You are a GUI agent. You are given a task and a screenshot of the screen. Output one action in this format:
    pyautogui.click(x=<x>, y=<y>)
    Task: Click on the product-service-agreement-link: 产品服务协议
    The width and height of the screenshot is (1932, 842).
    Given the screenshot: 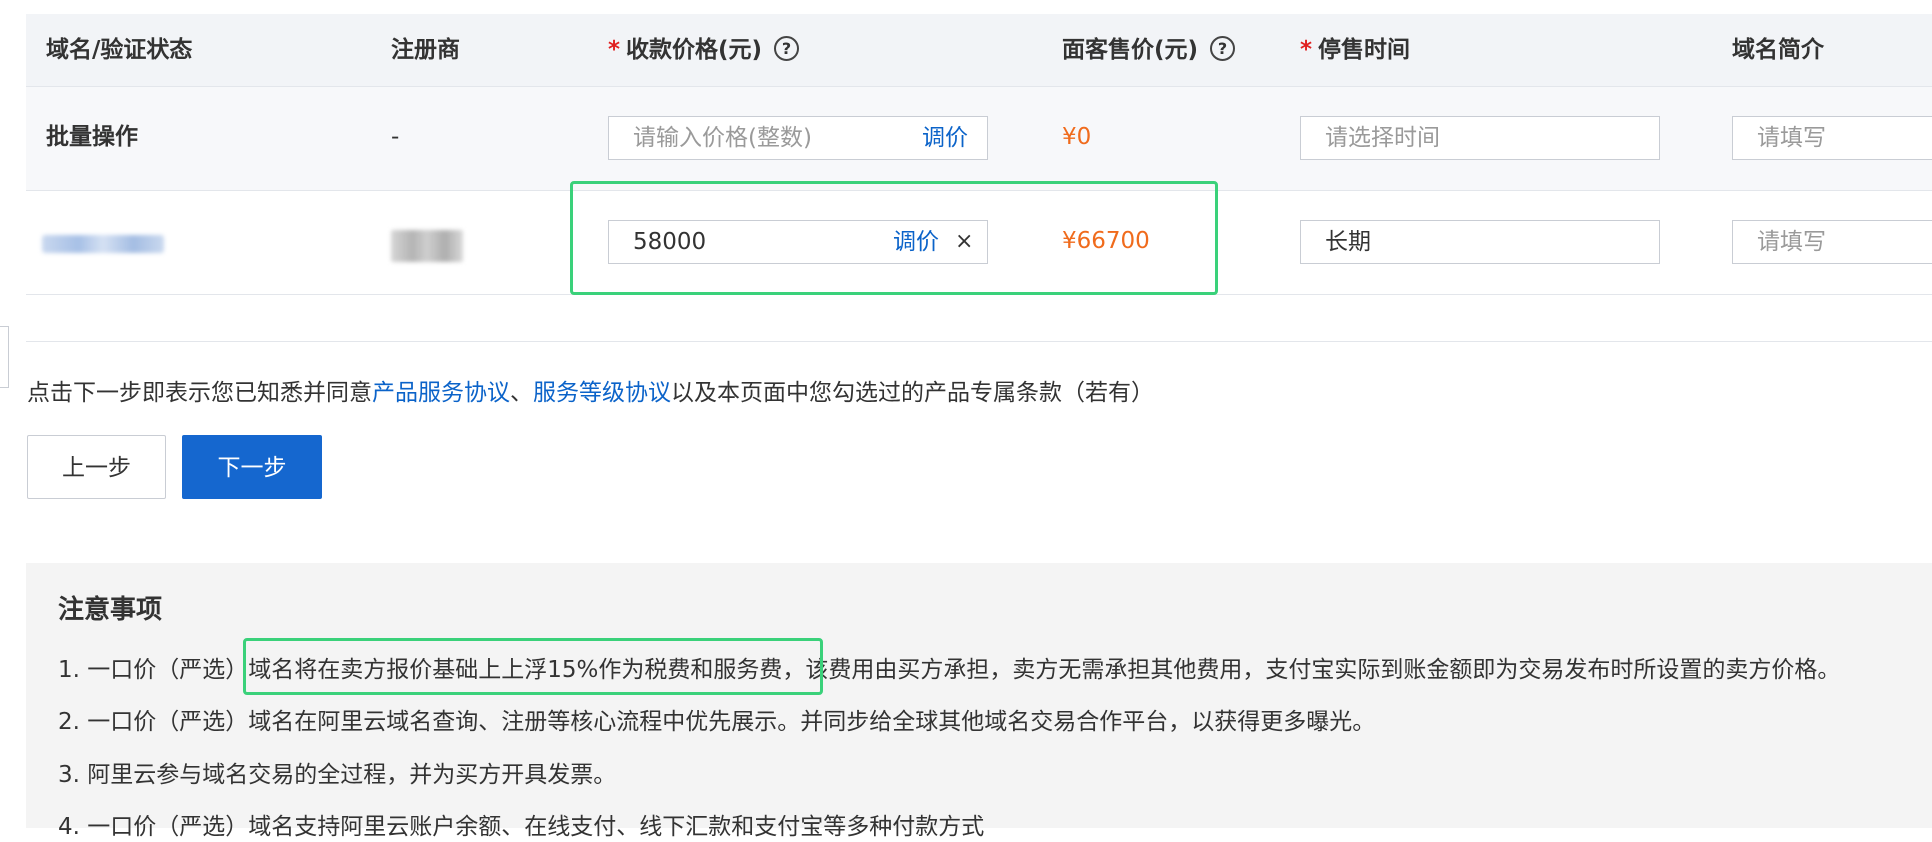 What is the action you would take?
    pyautogui.click(x=441, y=393)
    